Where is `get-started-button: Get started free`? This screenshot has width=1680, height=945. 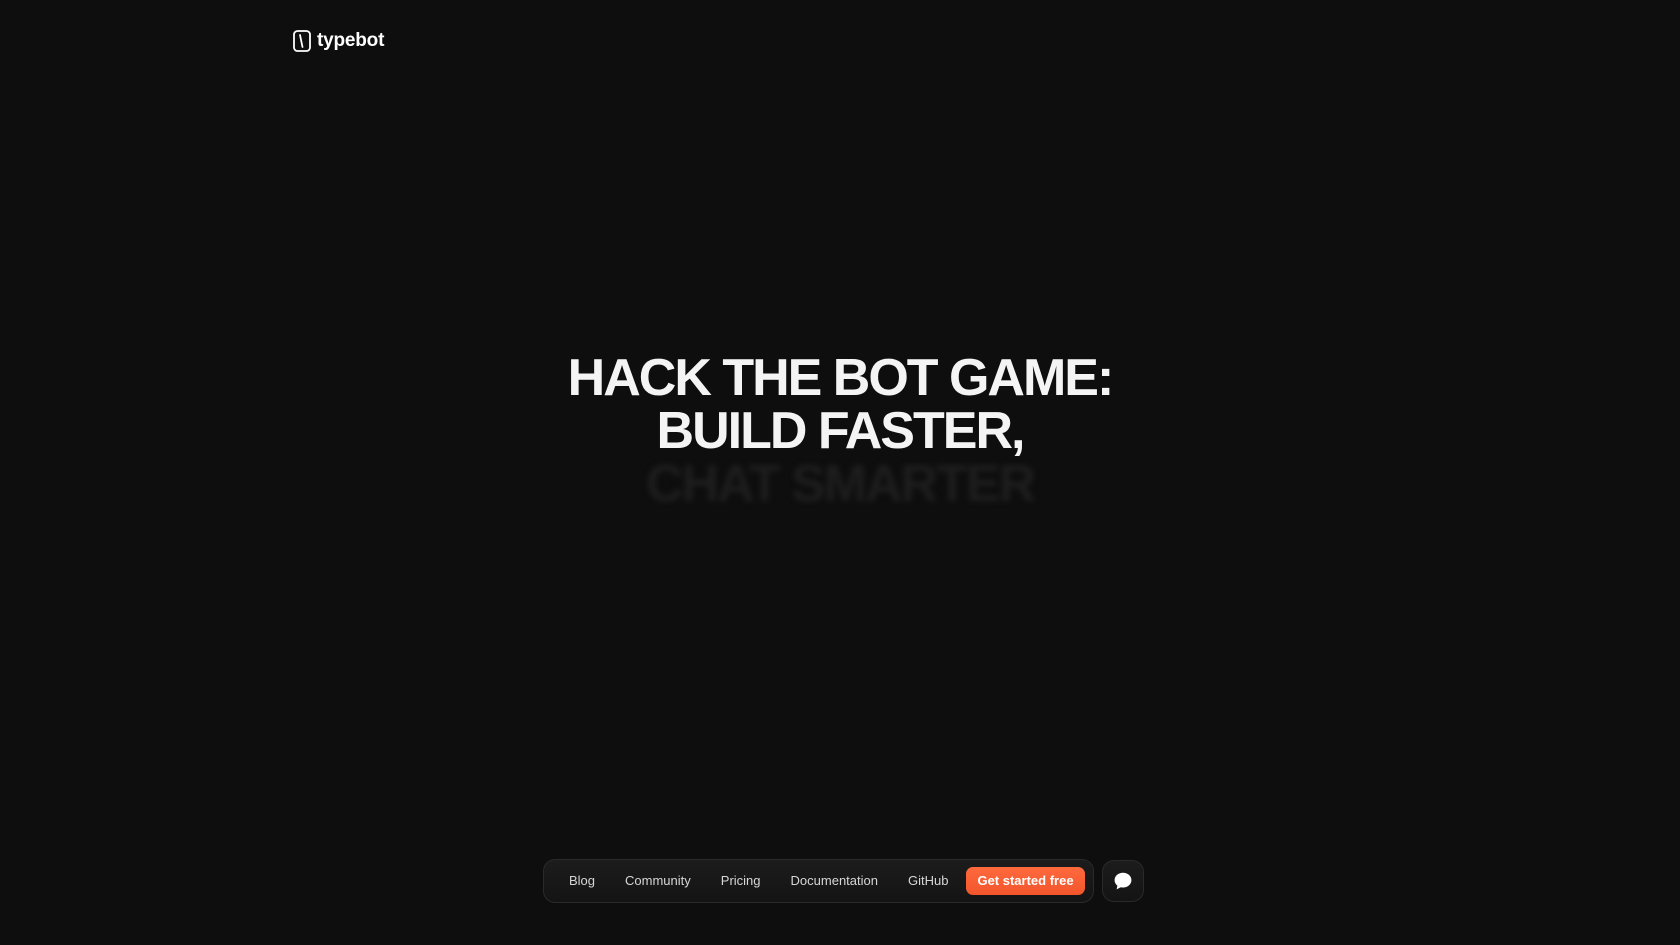 get-started-button: Get started free is located at coordinates (1025, 881).